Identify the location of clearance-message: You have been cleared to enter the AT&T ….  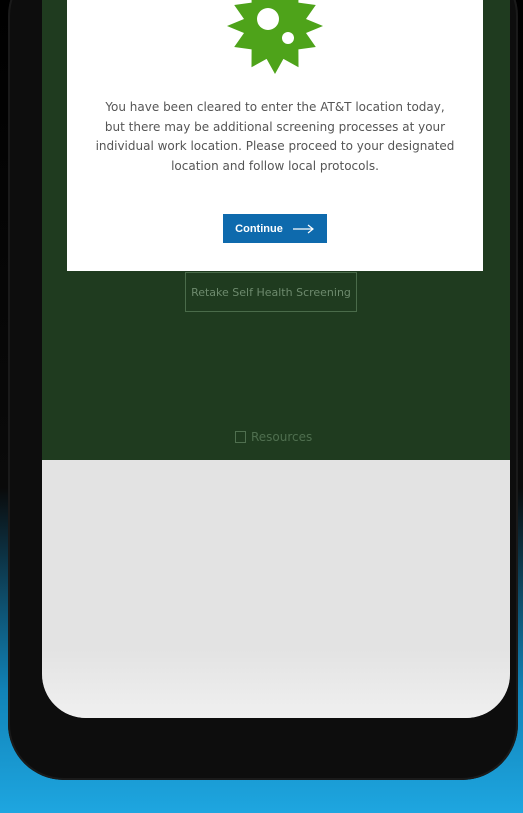
(275, 136).